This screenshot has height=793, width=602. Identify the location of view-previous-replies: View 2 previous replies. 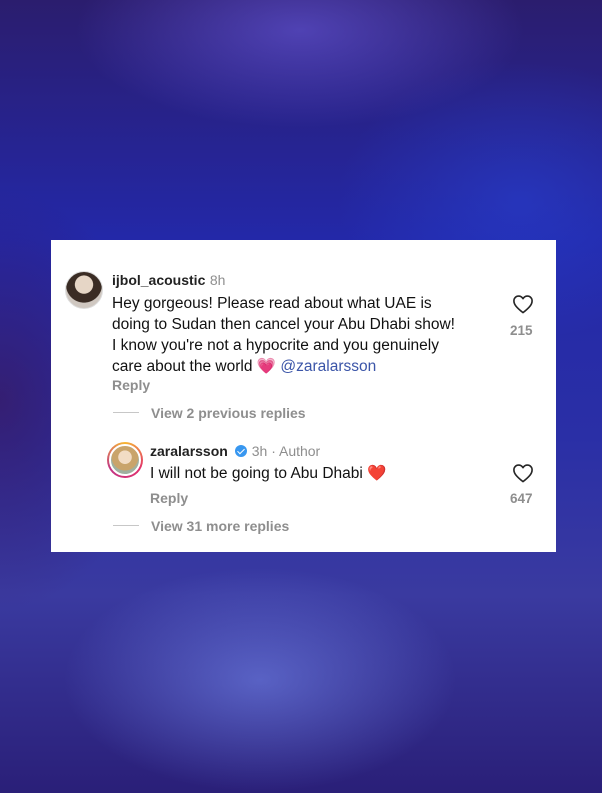
(228, 413).